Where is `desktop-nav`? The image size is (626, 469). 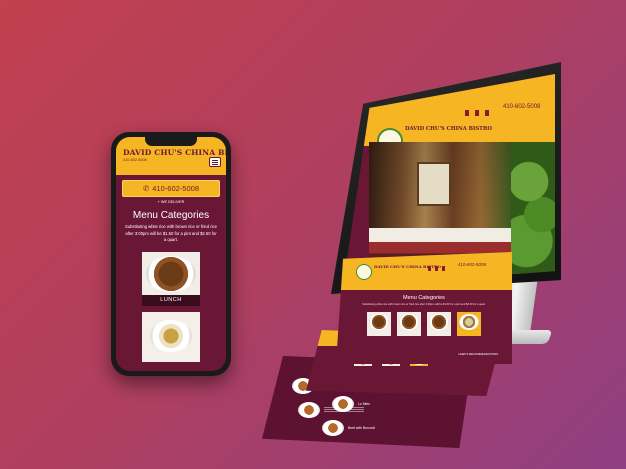
desktop-nav is located at coordinates (477, 113).